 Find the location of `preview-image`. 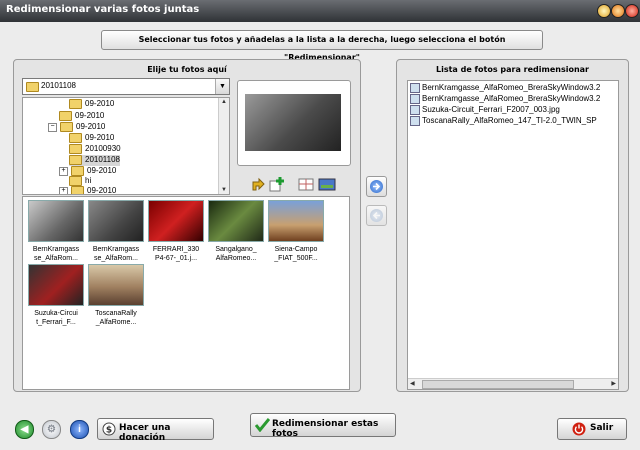

preview-image is located at coordinates (293, 122).